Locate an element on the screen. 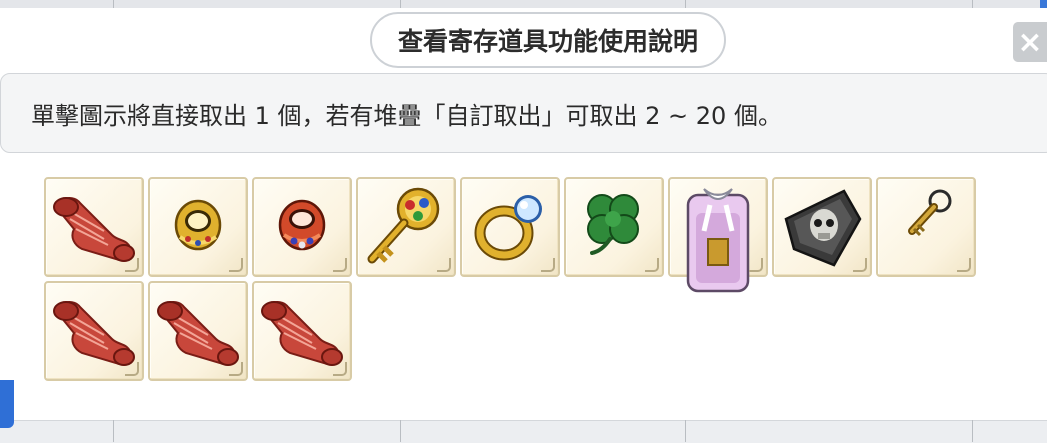 The image size is (1047, 443). skull-shield-icon is located at coordinates (823, 228).